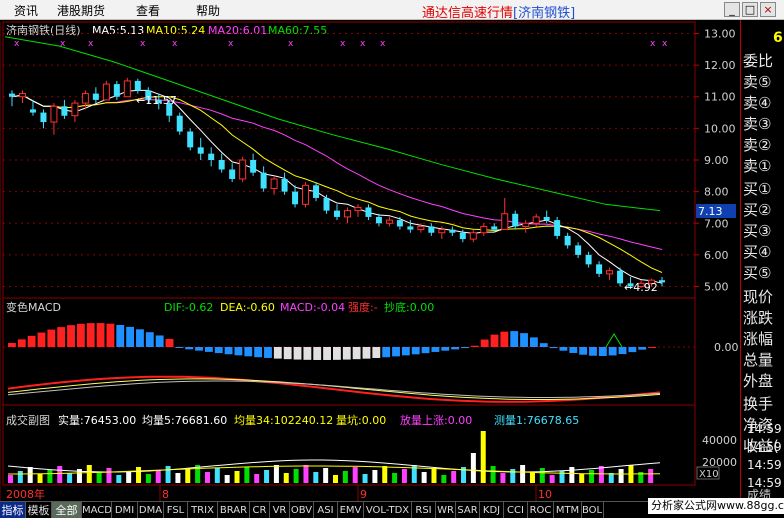 This screenshot has height=518, width=784. What do you see at coordinates (758, 297) in the screenshot?
I see `label-price: 现价` at bounding box center [758, 297].